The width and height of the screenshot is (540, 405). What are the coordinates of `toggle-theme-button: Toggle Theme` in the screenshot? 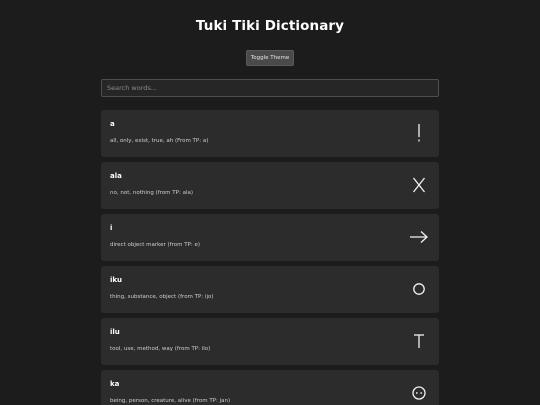 It's located at (270, 58).